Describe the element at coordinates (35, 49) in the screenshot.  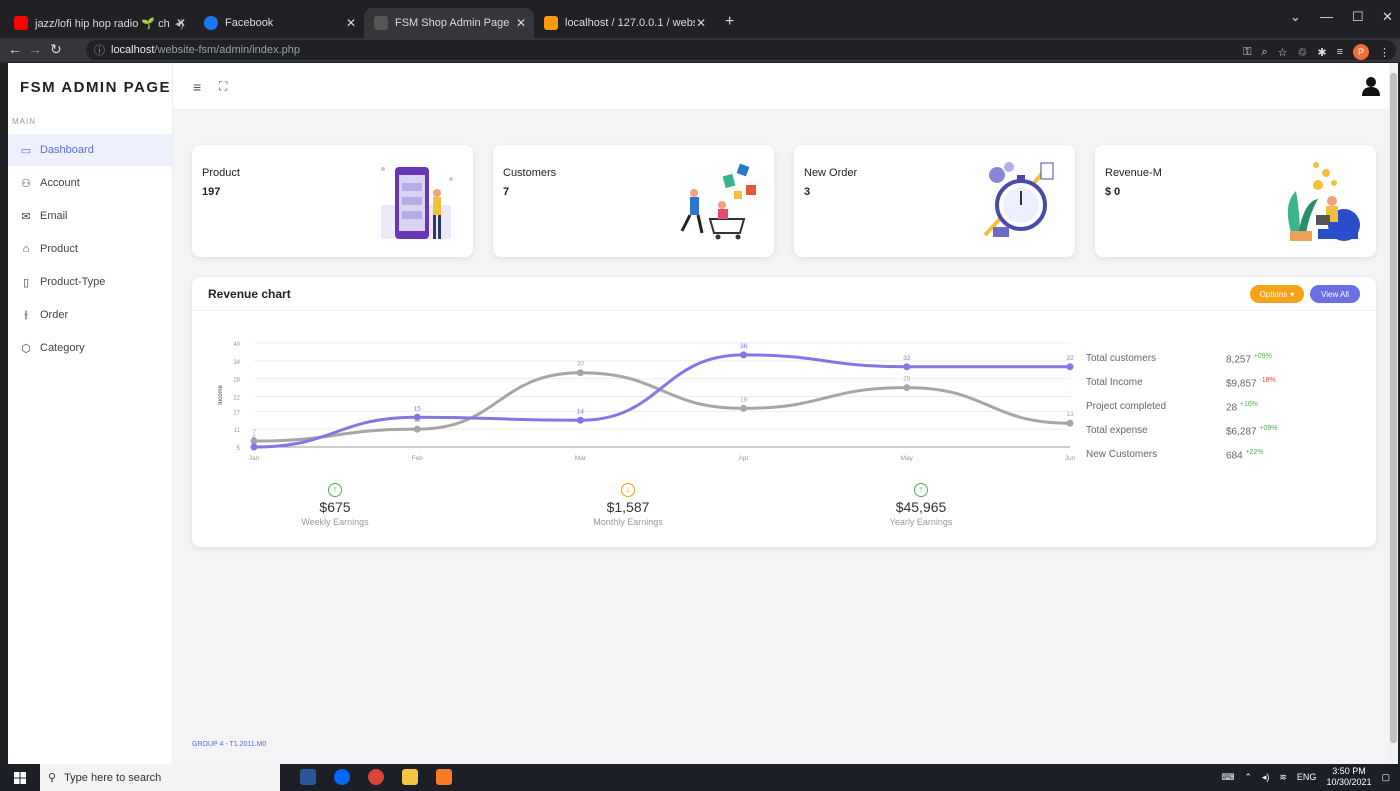
I see `forward-icon: →` at that location.